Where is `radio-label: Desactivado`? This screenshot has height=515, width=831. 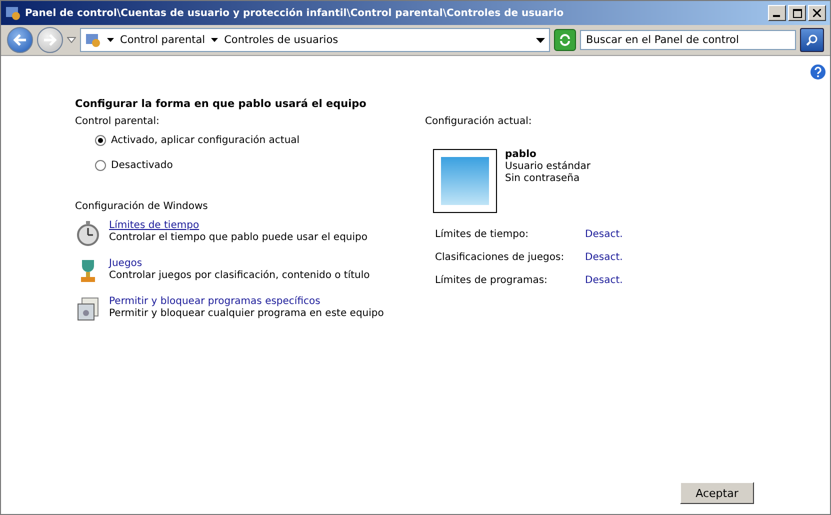
radio-label: Desactivado is located at coordinates (142, 165).